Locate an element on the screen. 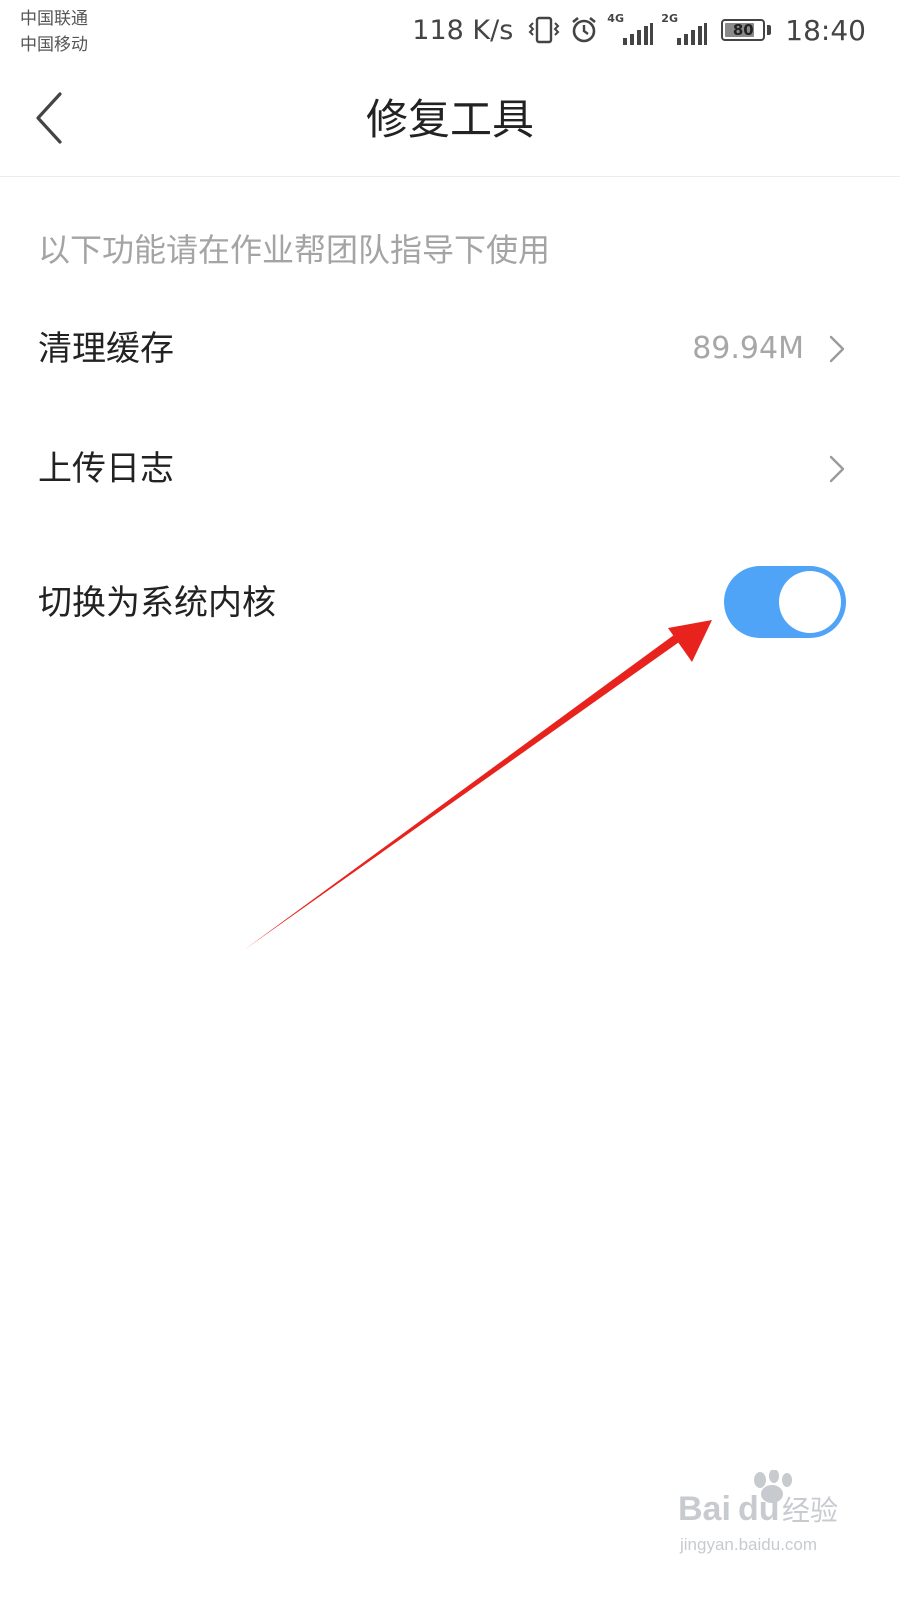 The width and height of the screenshot is (900, 1600). clear-cache-label: 清理缓存 is located at coordinates (106, 349).